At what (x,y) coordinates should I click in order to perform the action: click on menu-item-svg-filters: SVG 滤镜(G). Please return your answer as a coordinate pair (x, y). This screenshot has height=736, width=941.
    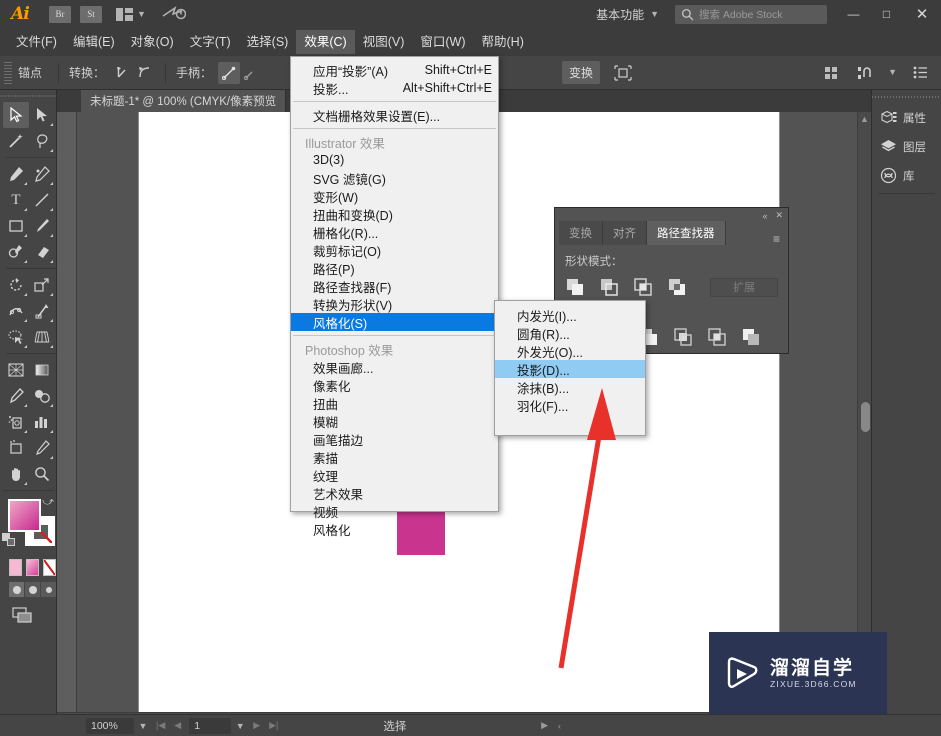
    Looking at the image, I should click on (394, 178).